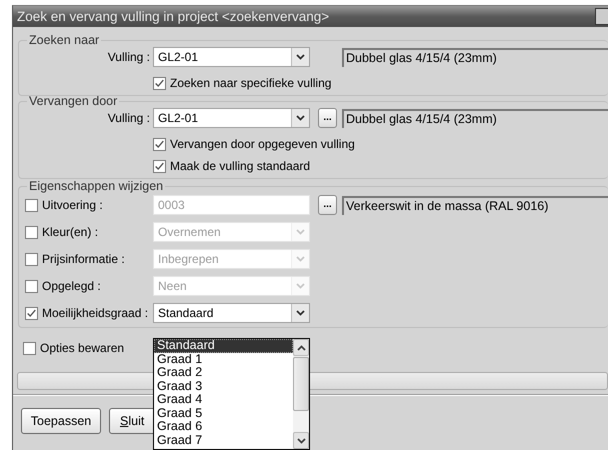  What do you see at coordinates (475, 205) in the screenshot?
I see `description-field: Verkeerswit in de massa (RAL 9016)` at bounding box center [475, 205].